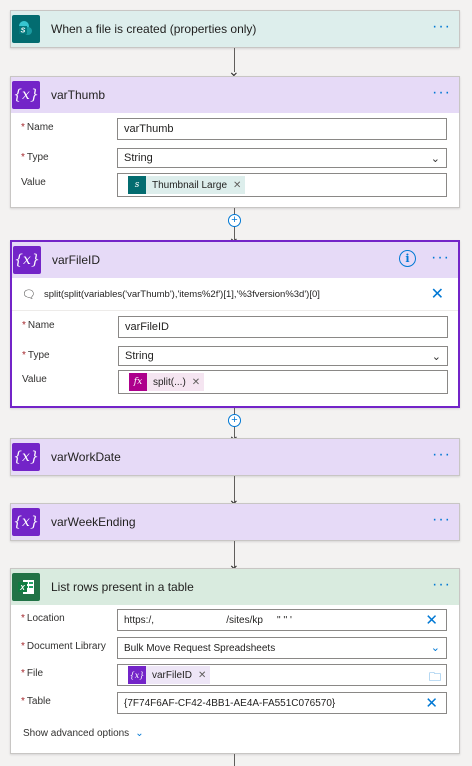 This screenshot has width=472, height=766. I want to click on info-icon: i, so click(407, 258).